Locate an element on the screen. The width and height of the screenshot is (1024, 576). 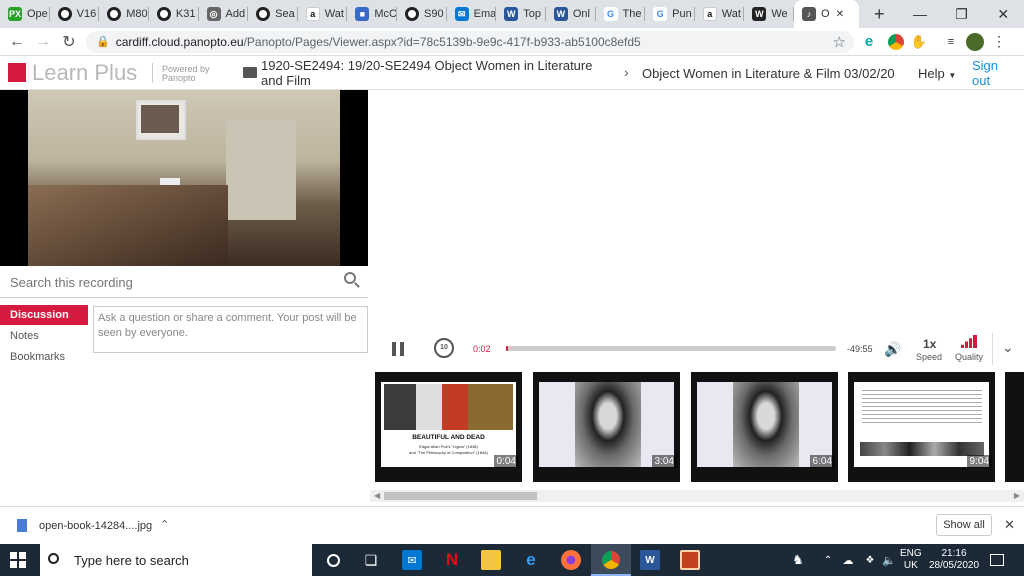
edge-extension-icon: e is located at coordinates (869, 42).